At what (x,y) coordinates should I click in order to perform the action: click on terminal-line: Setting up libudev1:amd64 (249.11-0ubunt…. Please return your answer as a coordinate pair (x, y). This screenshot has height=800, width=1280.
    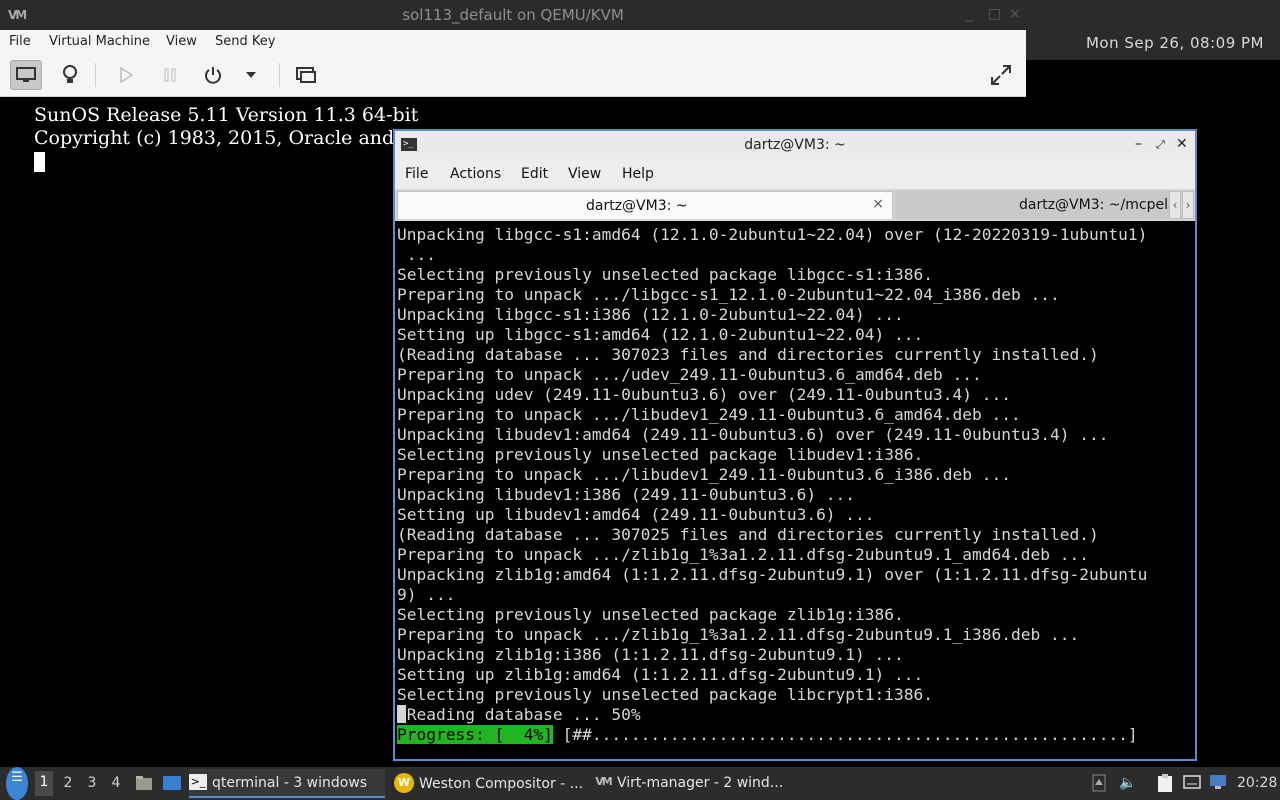
    Looking at the image, I should click on (636, 514).